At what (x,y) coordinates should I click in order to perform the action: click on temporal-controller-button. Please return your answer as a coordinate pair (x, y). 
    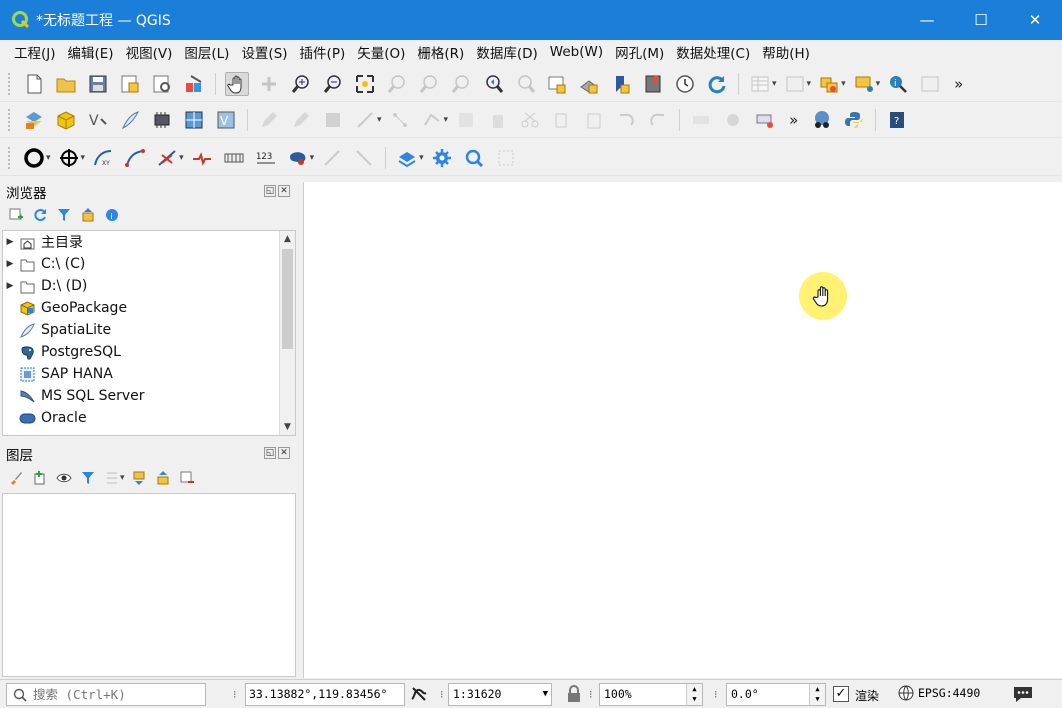
    Looking at the image, I should click on (685, 84).